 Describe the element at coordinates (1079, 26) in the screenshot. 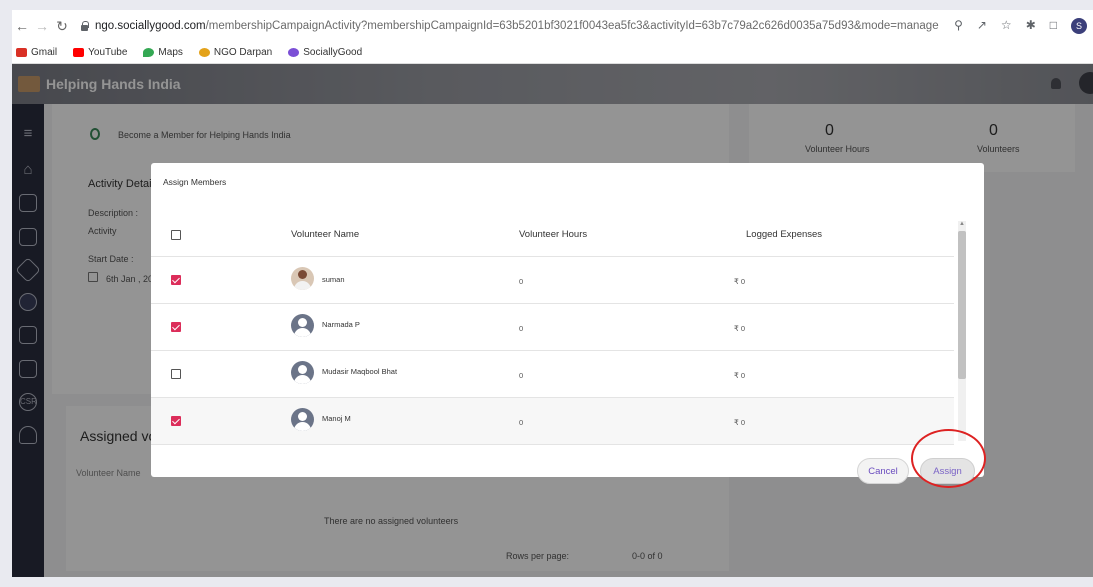

I see `profile-avatar: S` at that location.